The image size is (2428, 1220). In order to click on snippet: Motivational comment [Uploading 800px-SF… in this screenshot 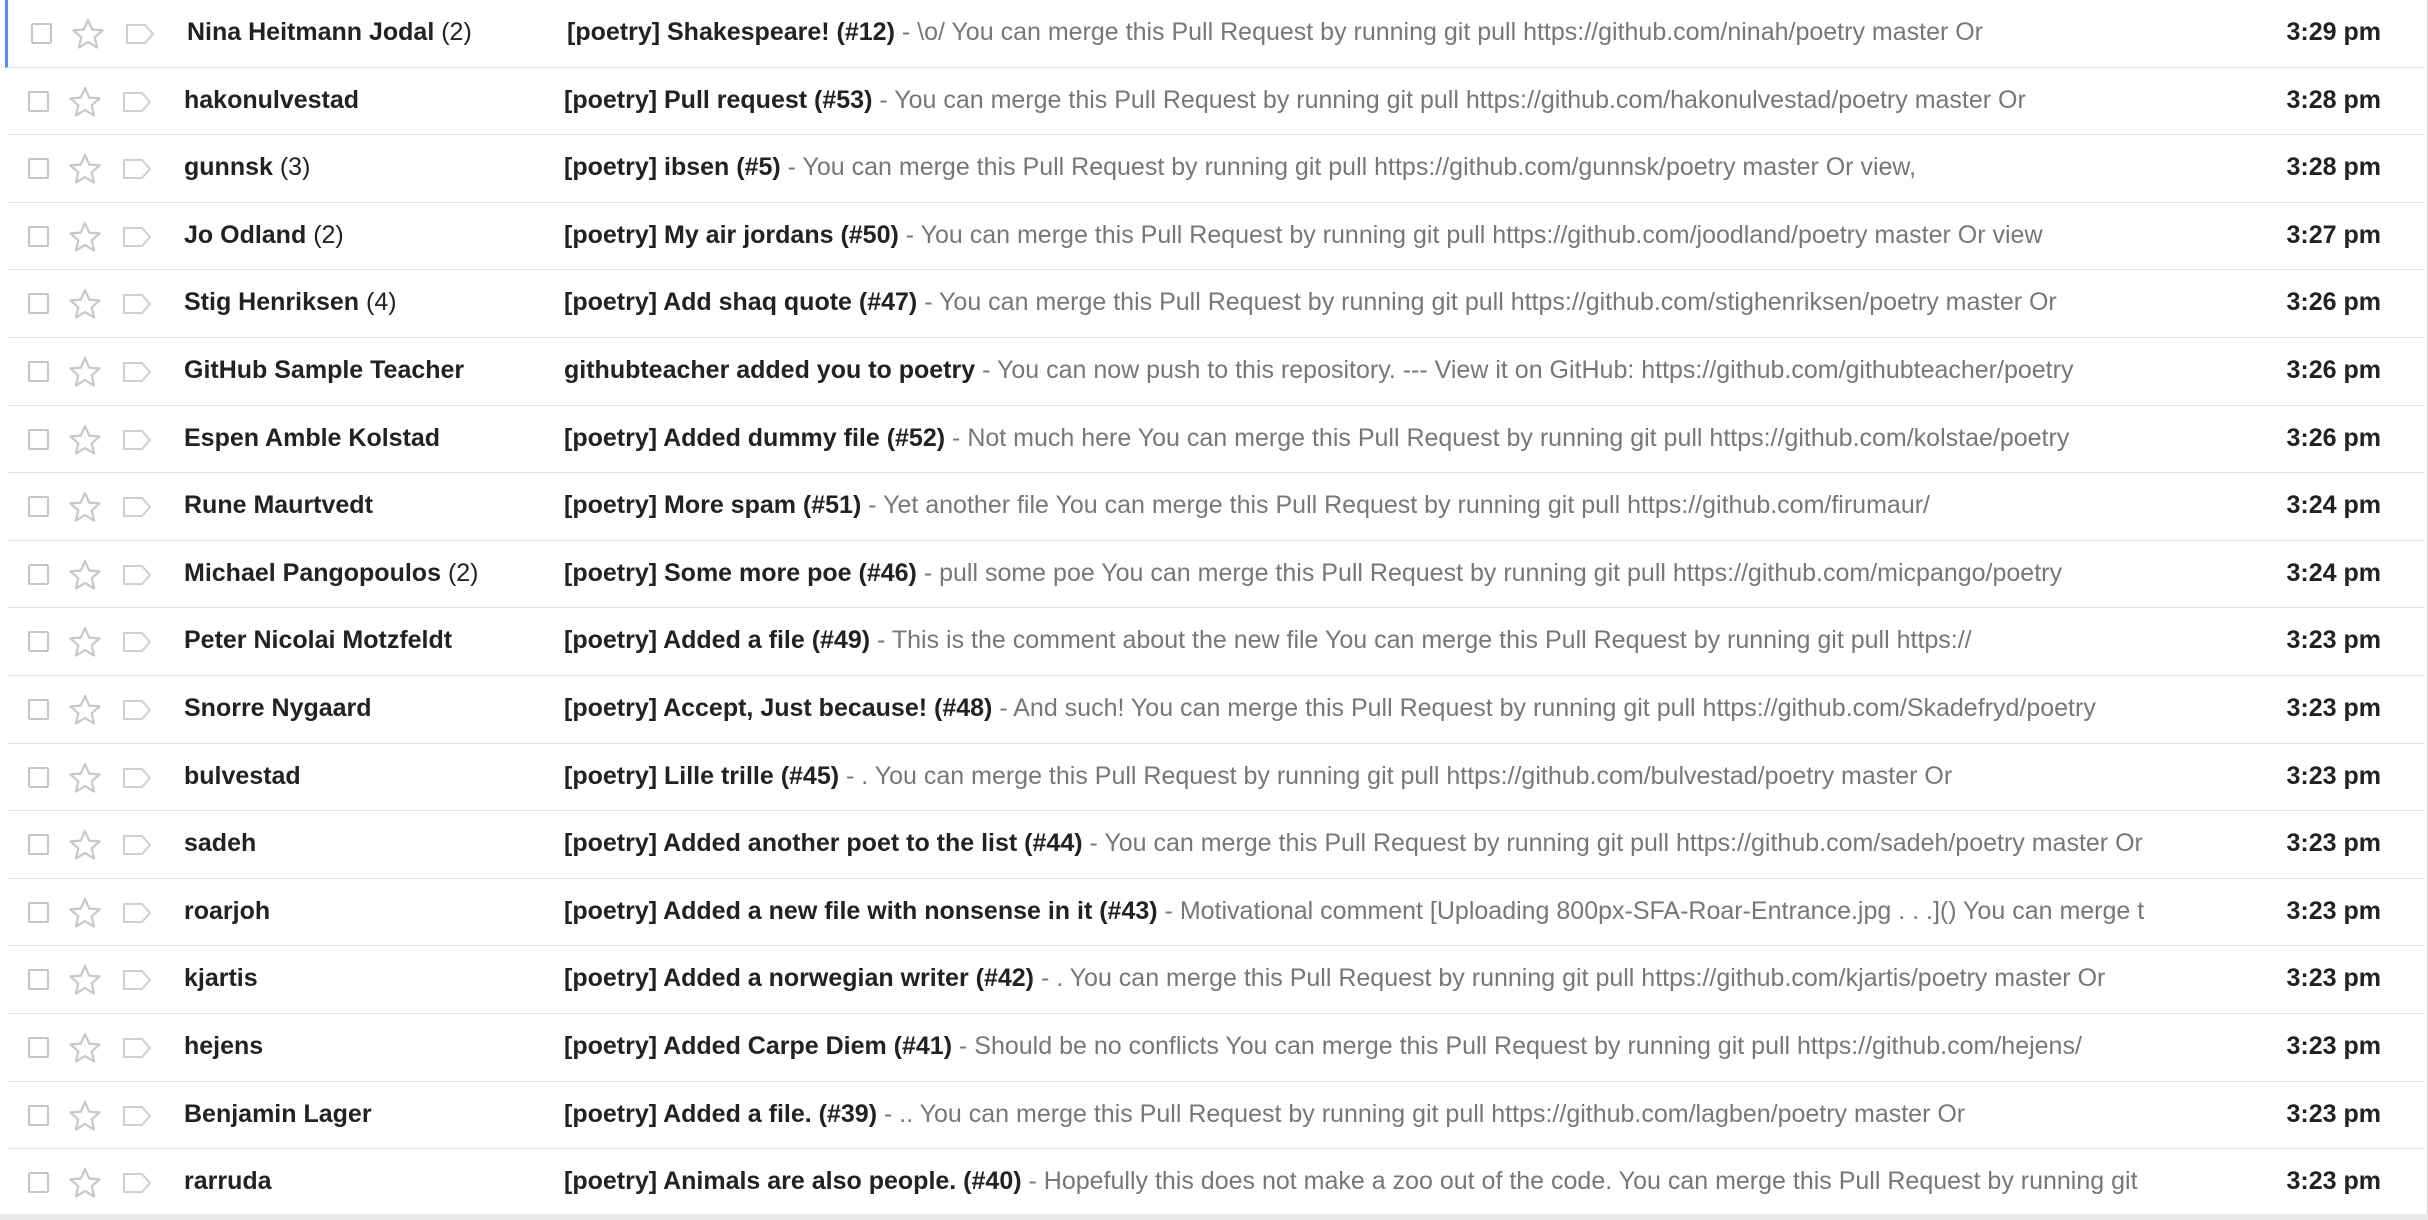, I will do `click(1662, 911)`.